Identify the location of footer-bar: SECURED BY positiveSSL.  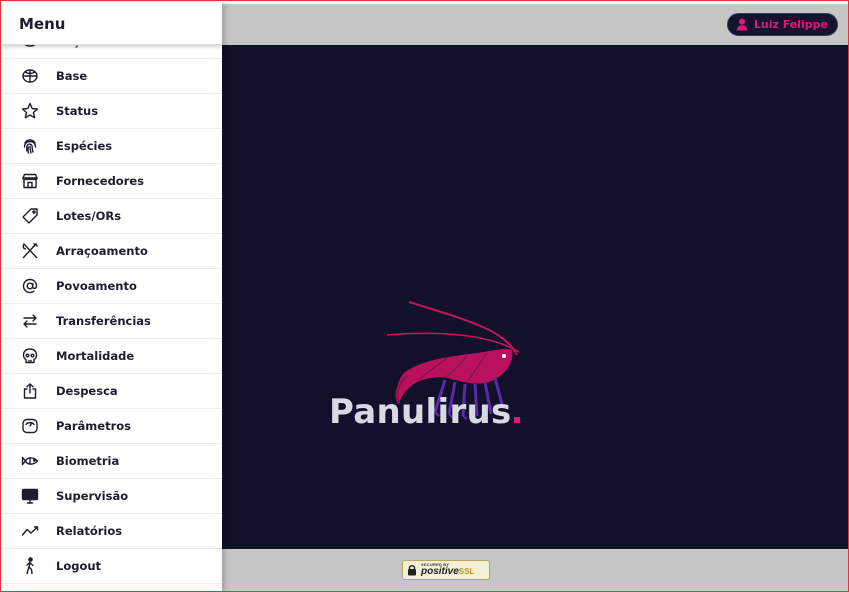
(535, 570).